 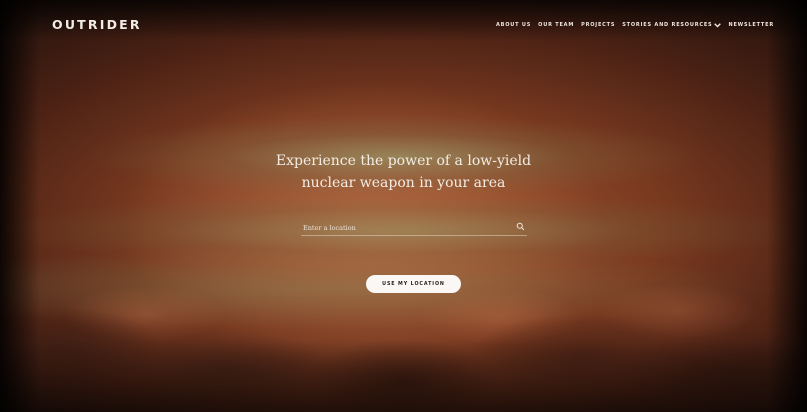 What do you see at coordinates (718, 25) in the screenshot?
I see `chevron-down-icon` at bounding box center [718, 25].